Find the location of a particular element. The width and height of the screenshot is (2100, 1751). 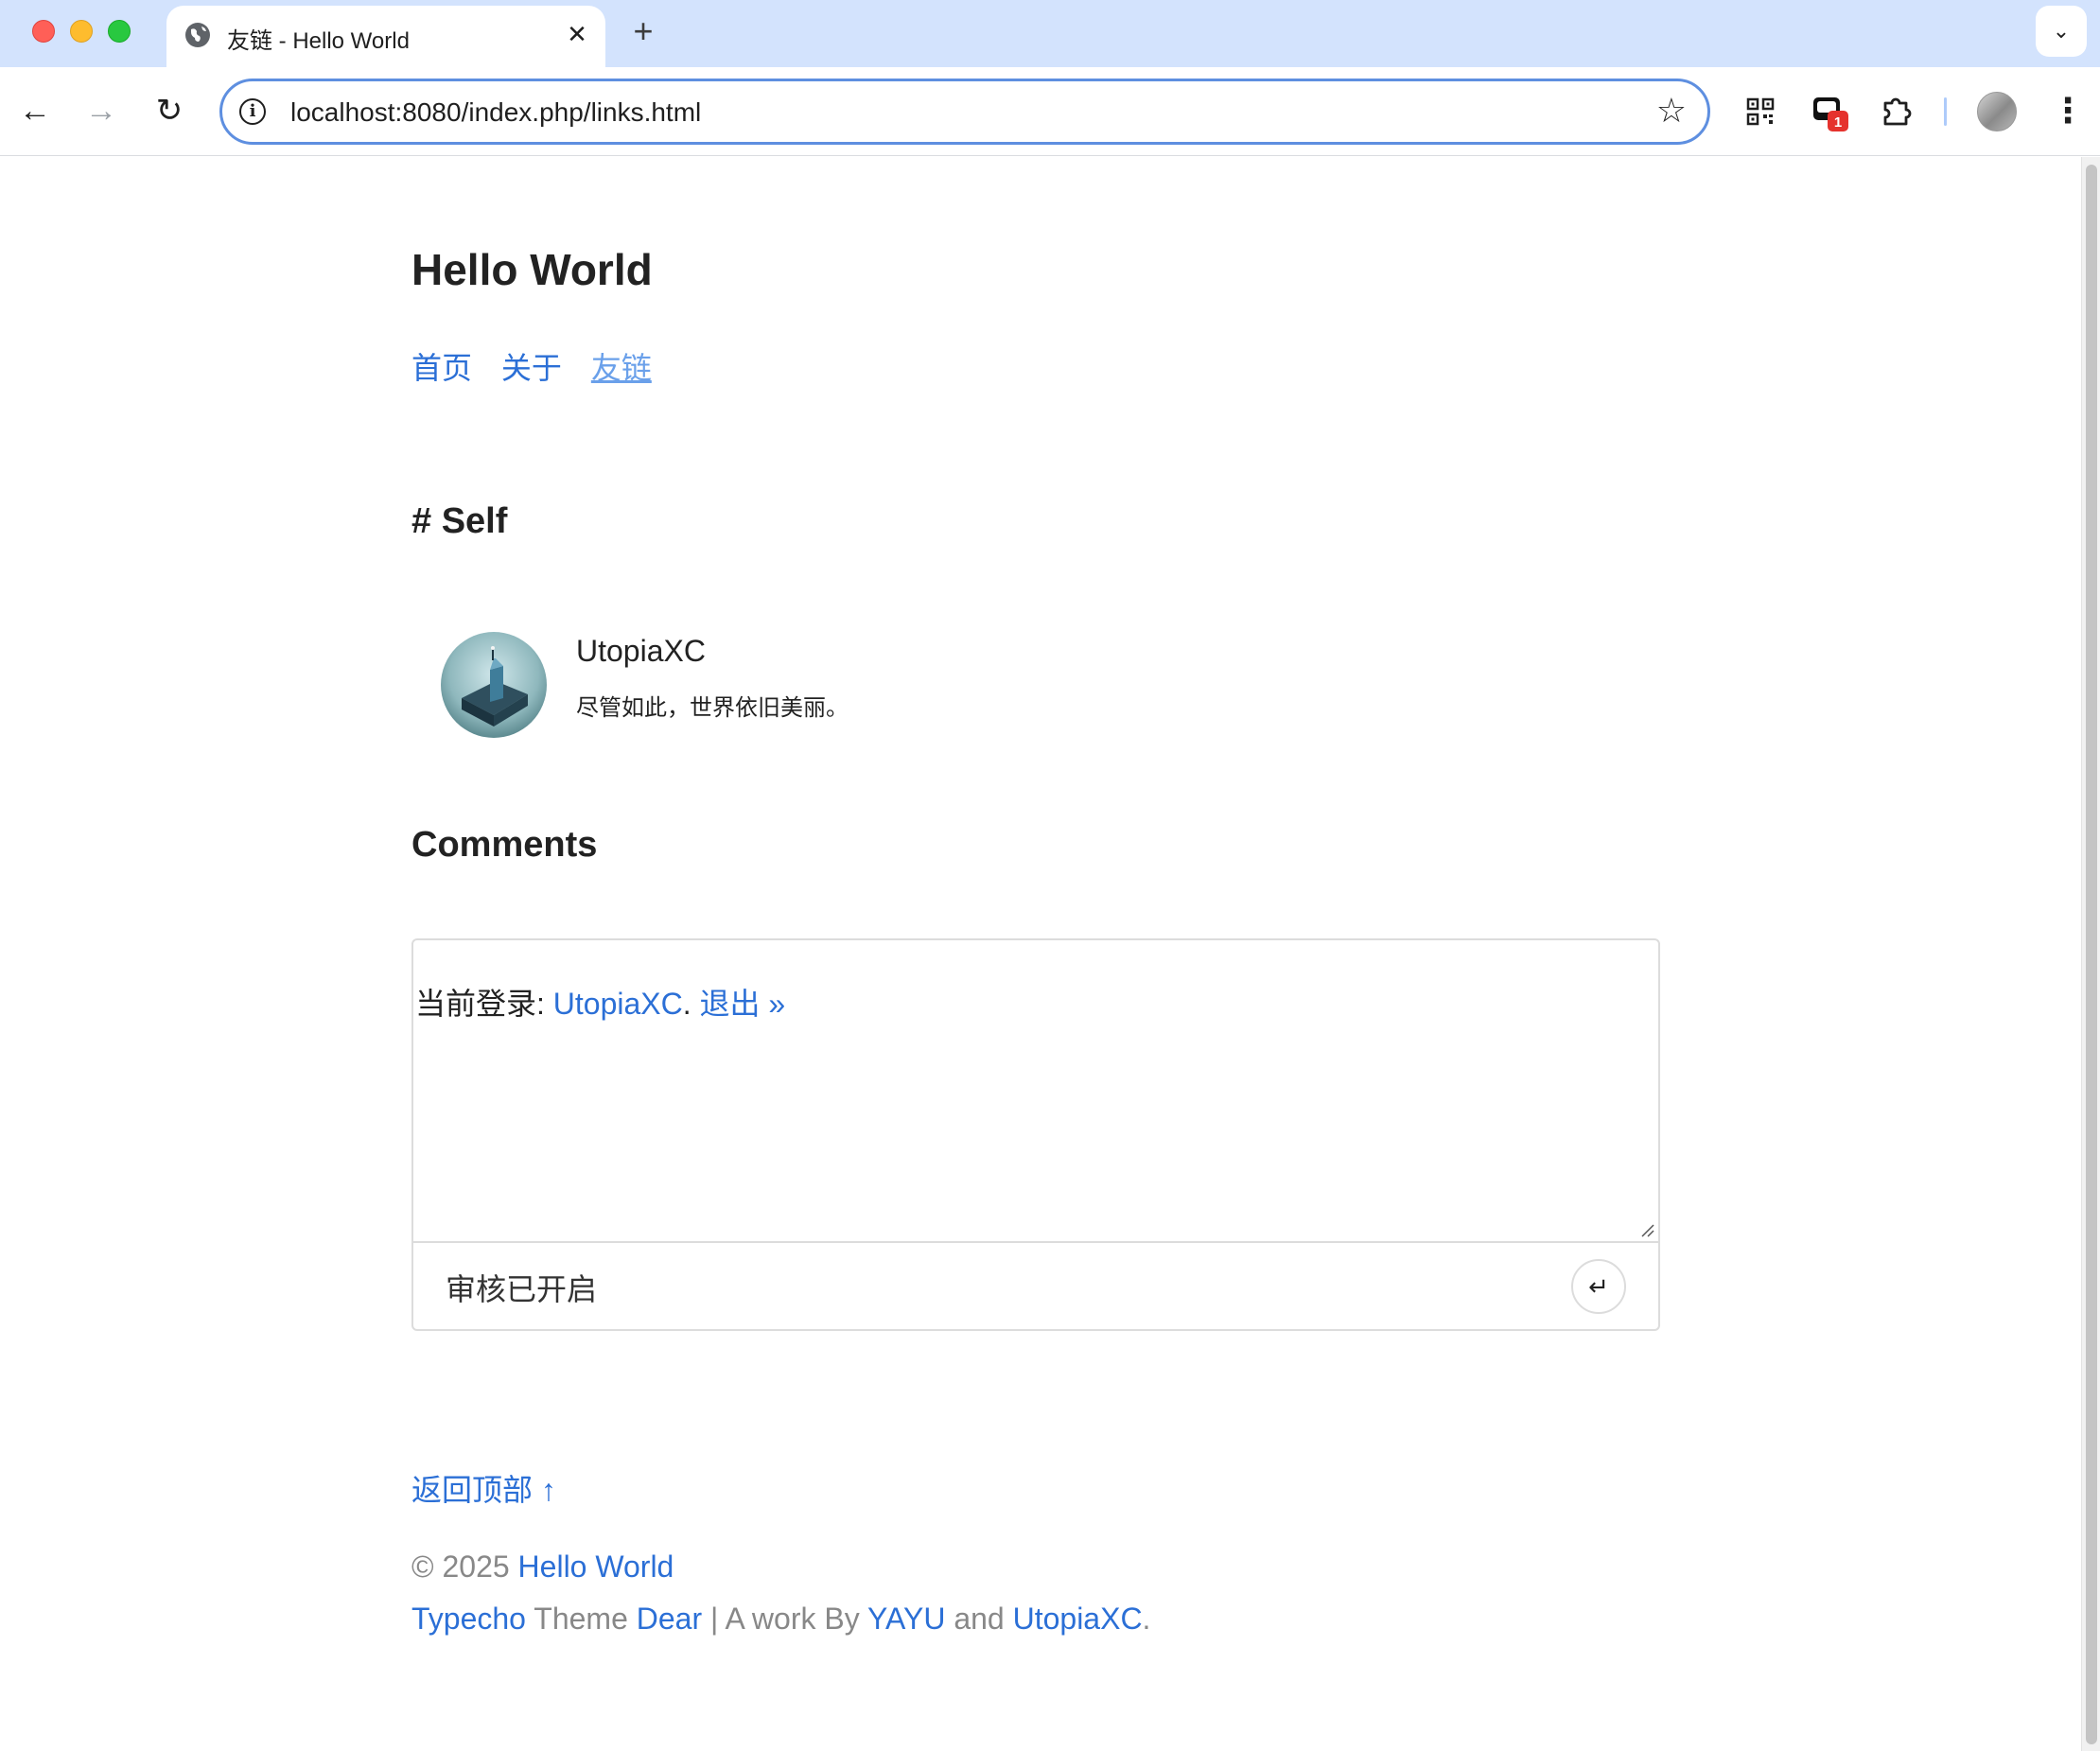

author-utopiaxc-link: UtopiaXC is located at coordinates (1078, 1619).